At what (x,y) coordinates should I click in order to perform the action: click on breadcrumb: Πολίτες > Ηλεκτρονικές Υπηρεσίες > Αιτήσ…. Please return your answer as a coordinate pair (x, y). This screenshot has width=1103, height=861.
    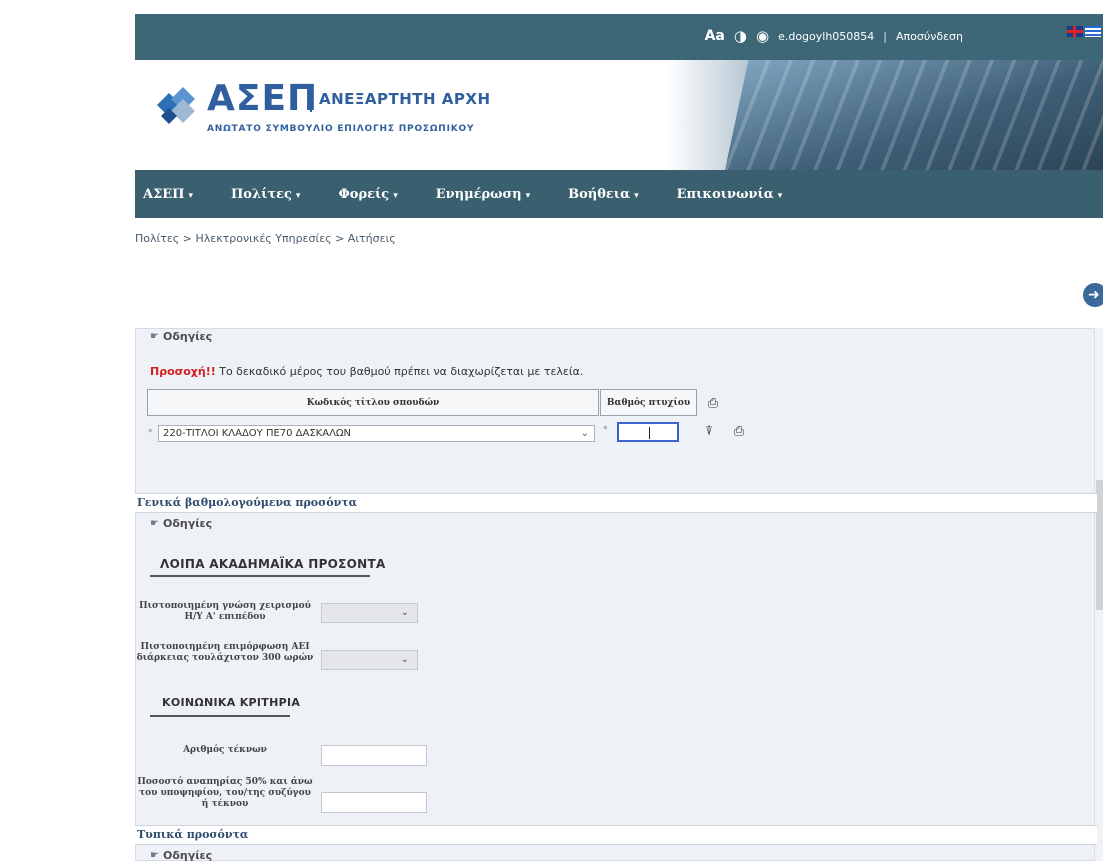
    Looking at the image, I should click on (265, 238).